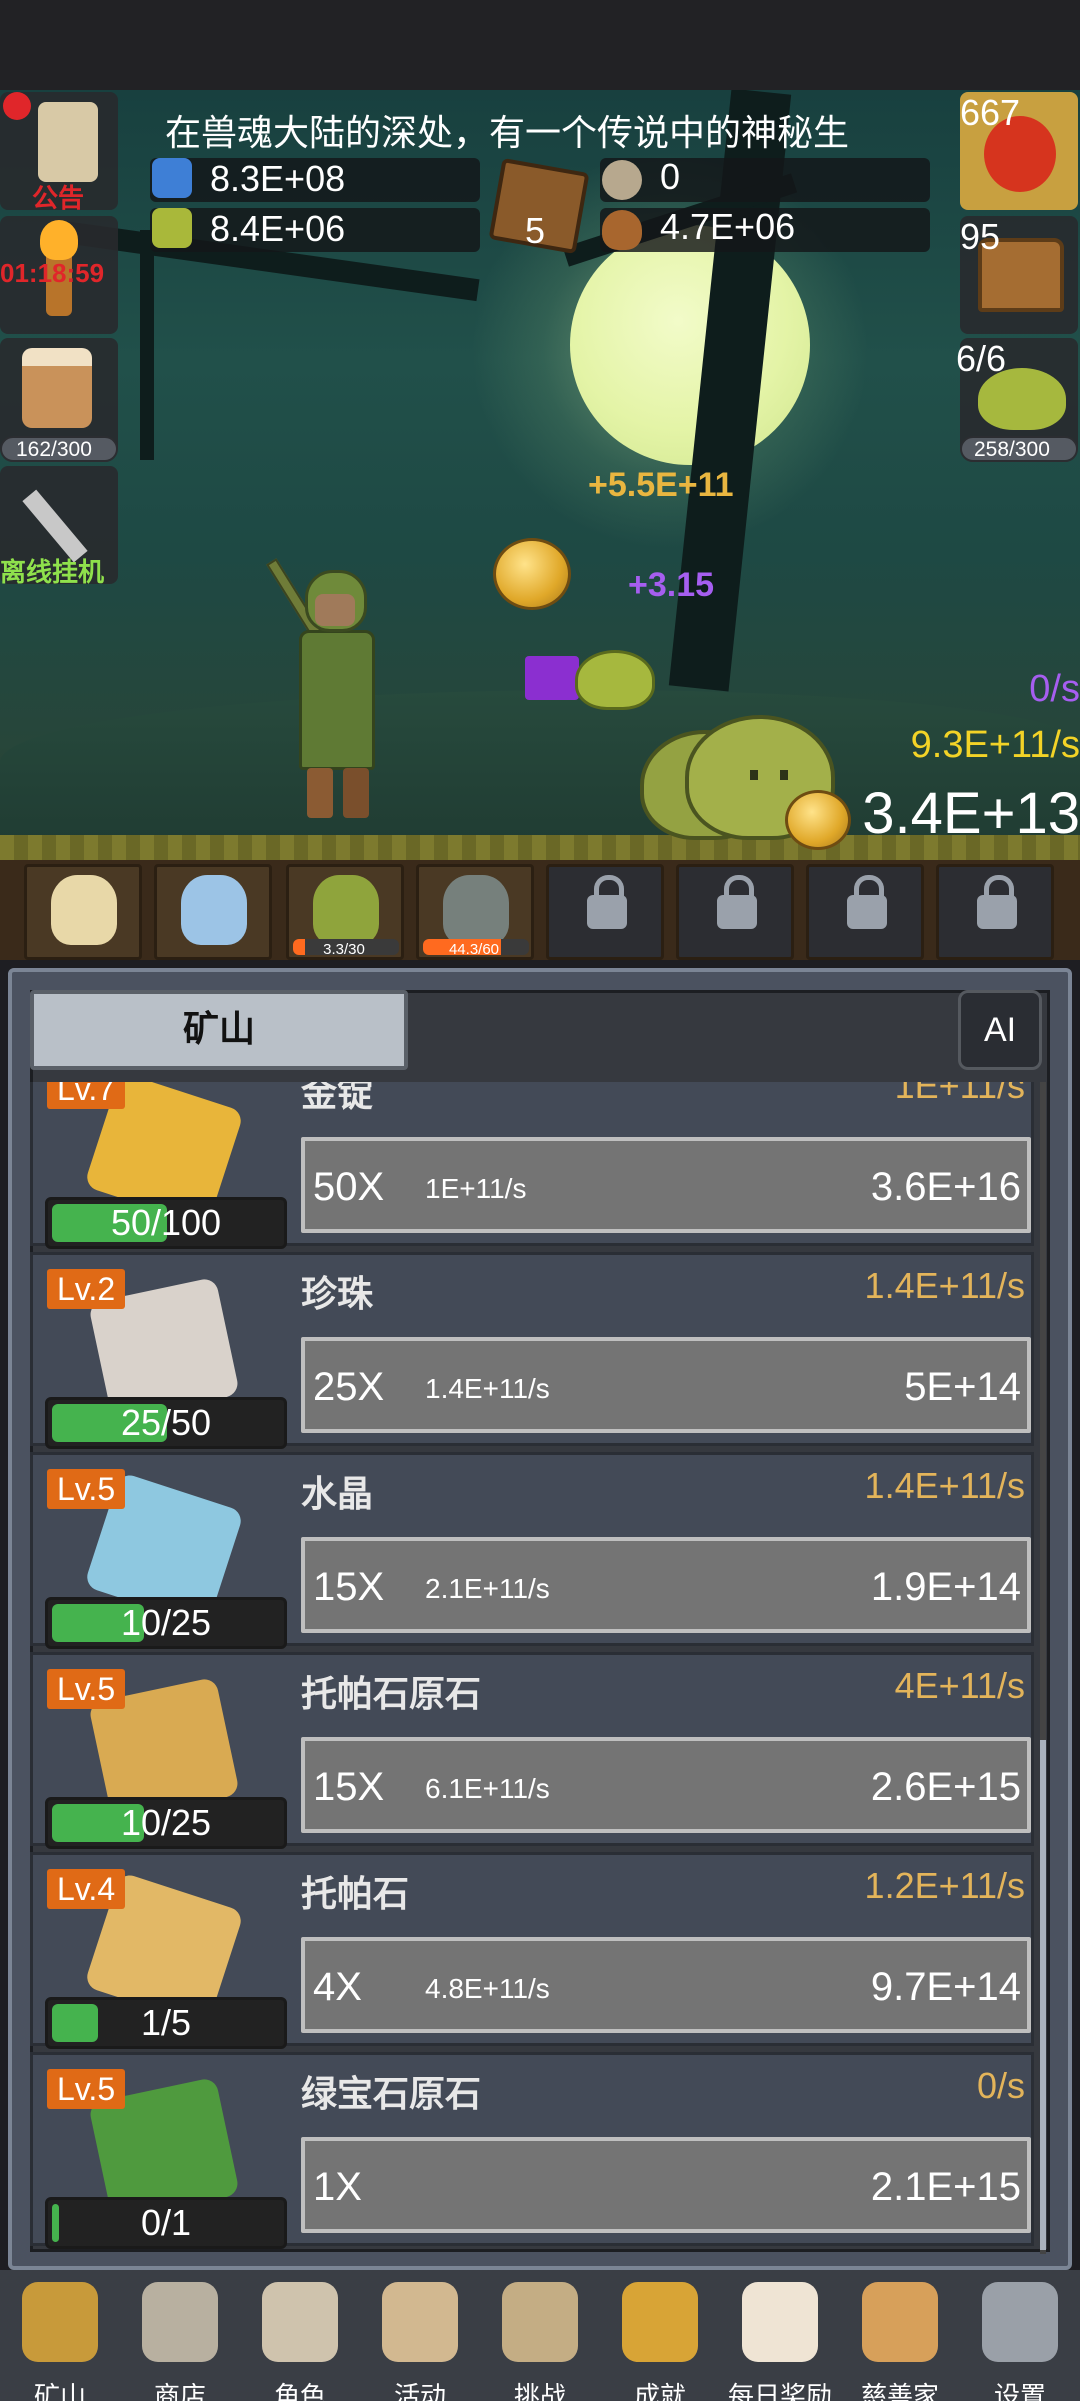 The image size is (1080, 2401). I want to click on tab-mine: 矿山, so click(219, 1030).